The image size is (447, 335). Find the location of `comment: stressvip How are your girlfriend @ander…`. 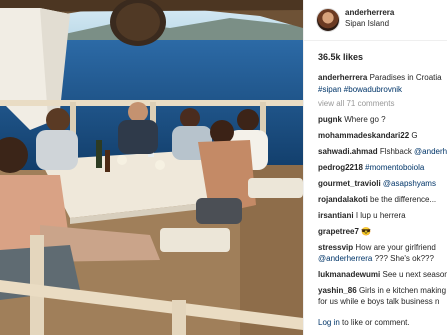

comment: stressvip How are your girlfriend @ander… is located at coordinates (382, 253).